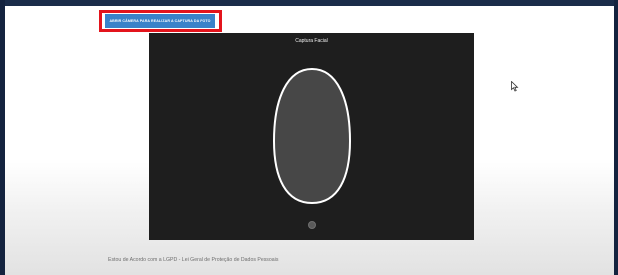 The height and width of the screenshot is (275, 618). I want to click on face-guide-outline, so click(312, 136).